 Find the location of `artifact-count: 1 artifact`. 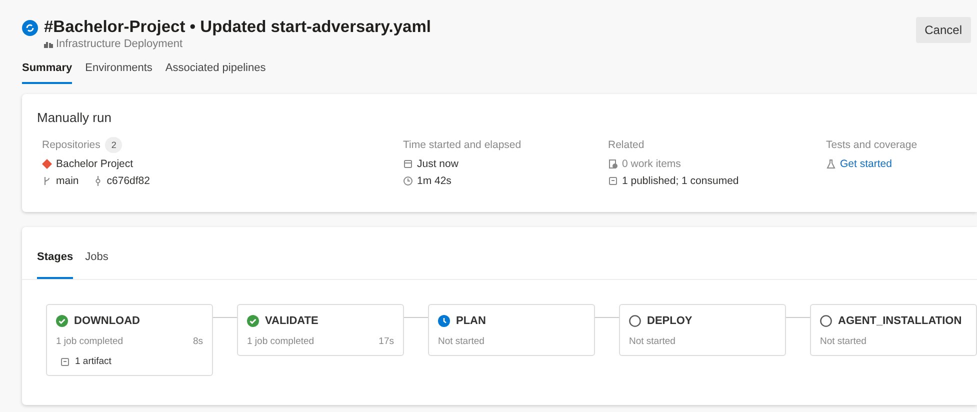

artifact-count: 1 artifact is located at coordinates (93, 361).